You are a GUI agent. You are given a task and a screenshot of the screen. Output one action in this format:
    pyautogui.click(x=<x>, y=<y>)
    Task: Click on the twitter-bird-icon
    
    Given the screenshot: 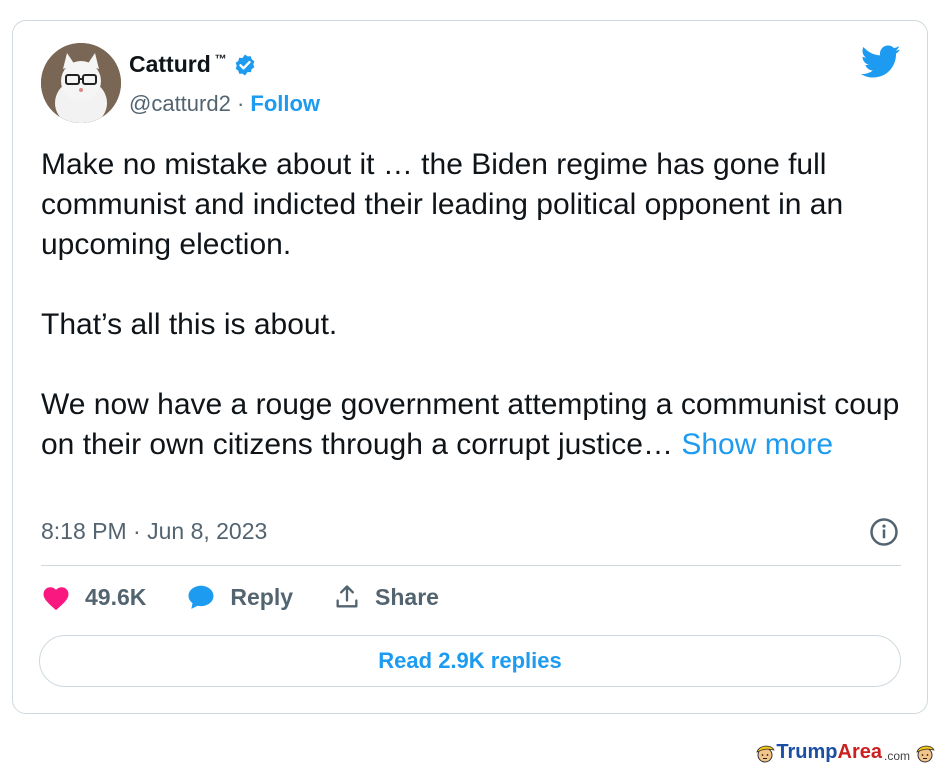 What is the action you would take?
    pyautogui.click(x=881, y=62)
    